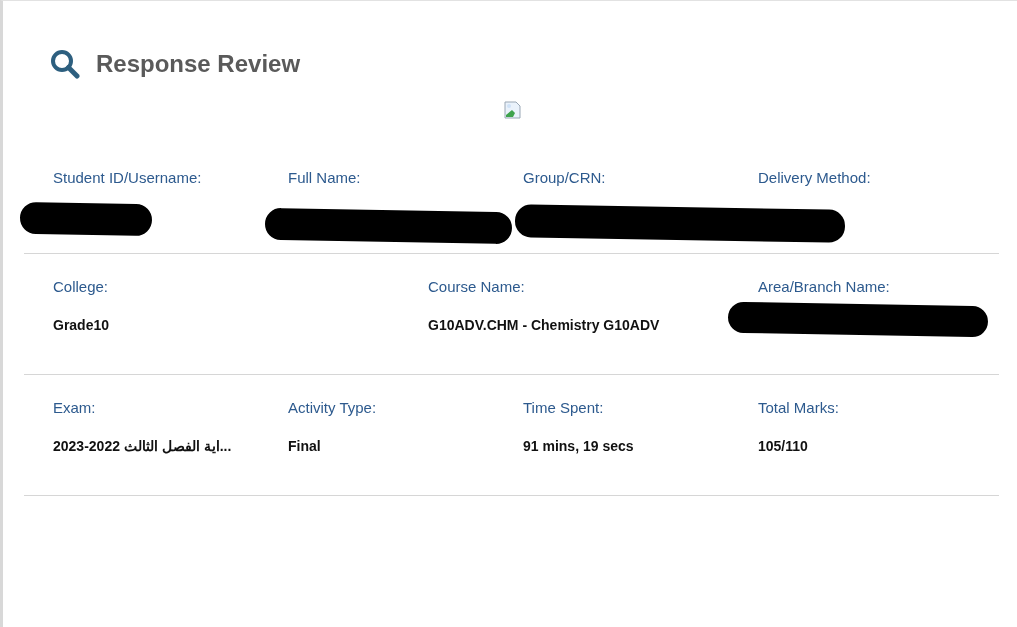  Describe the element at coordinates (81, 286) in the screenshot. I see `field-label: College:` at that location.